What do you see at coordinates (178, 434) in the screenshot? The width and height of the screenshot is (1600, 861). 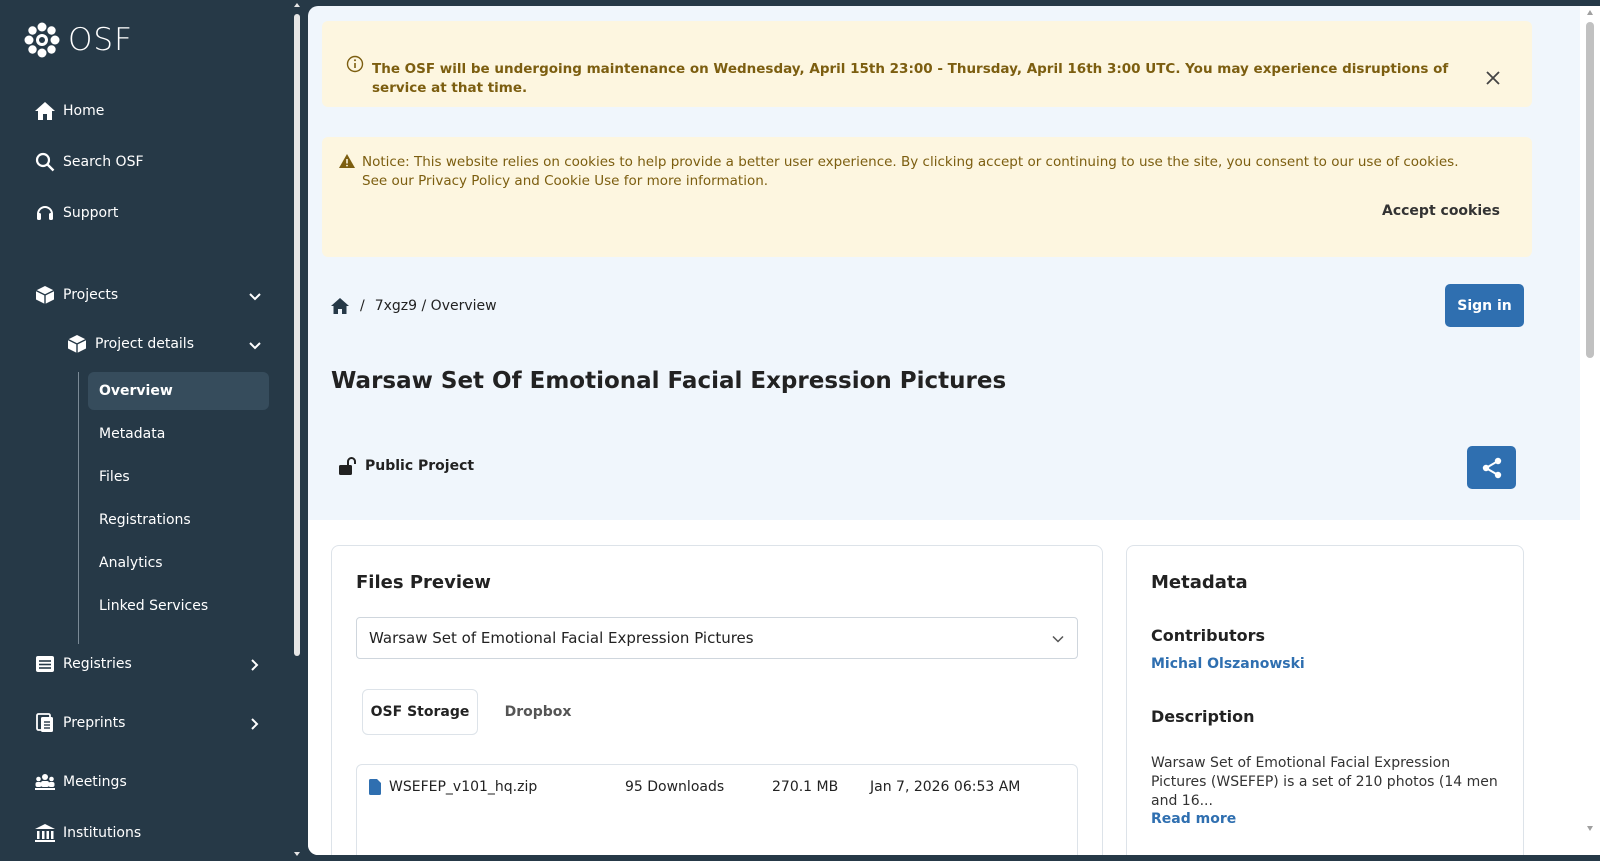 I see `nav-metadata: Metadata` at bounding box center [178, 434].